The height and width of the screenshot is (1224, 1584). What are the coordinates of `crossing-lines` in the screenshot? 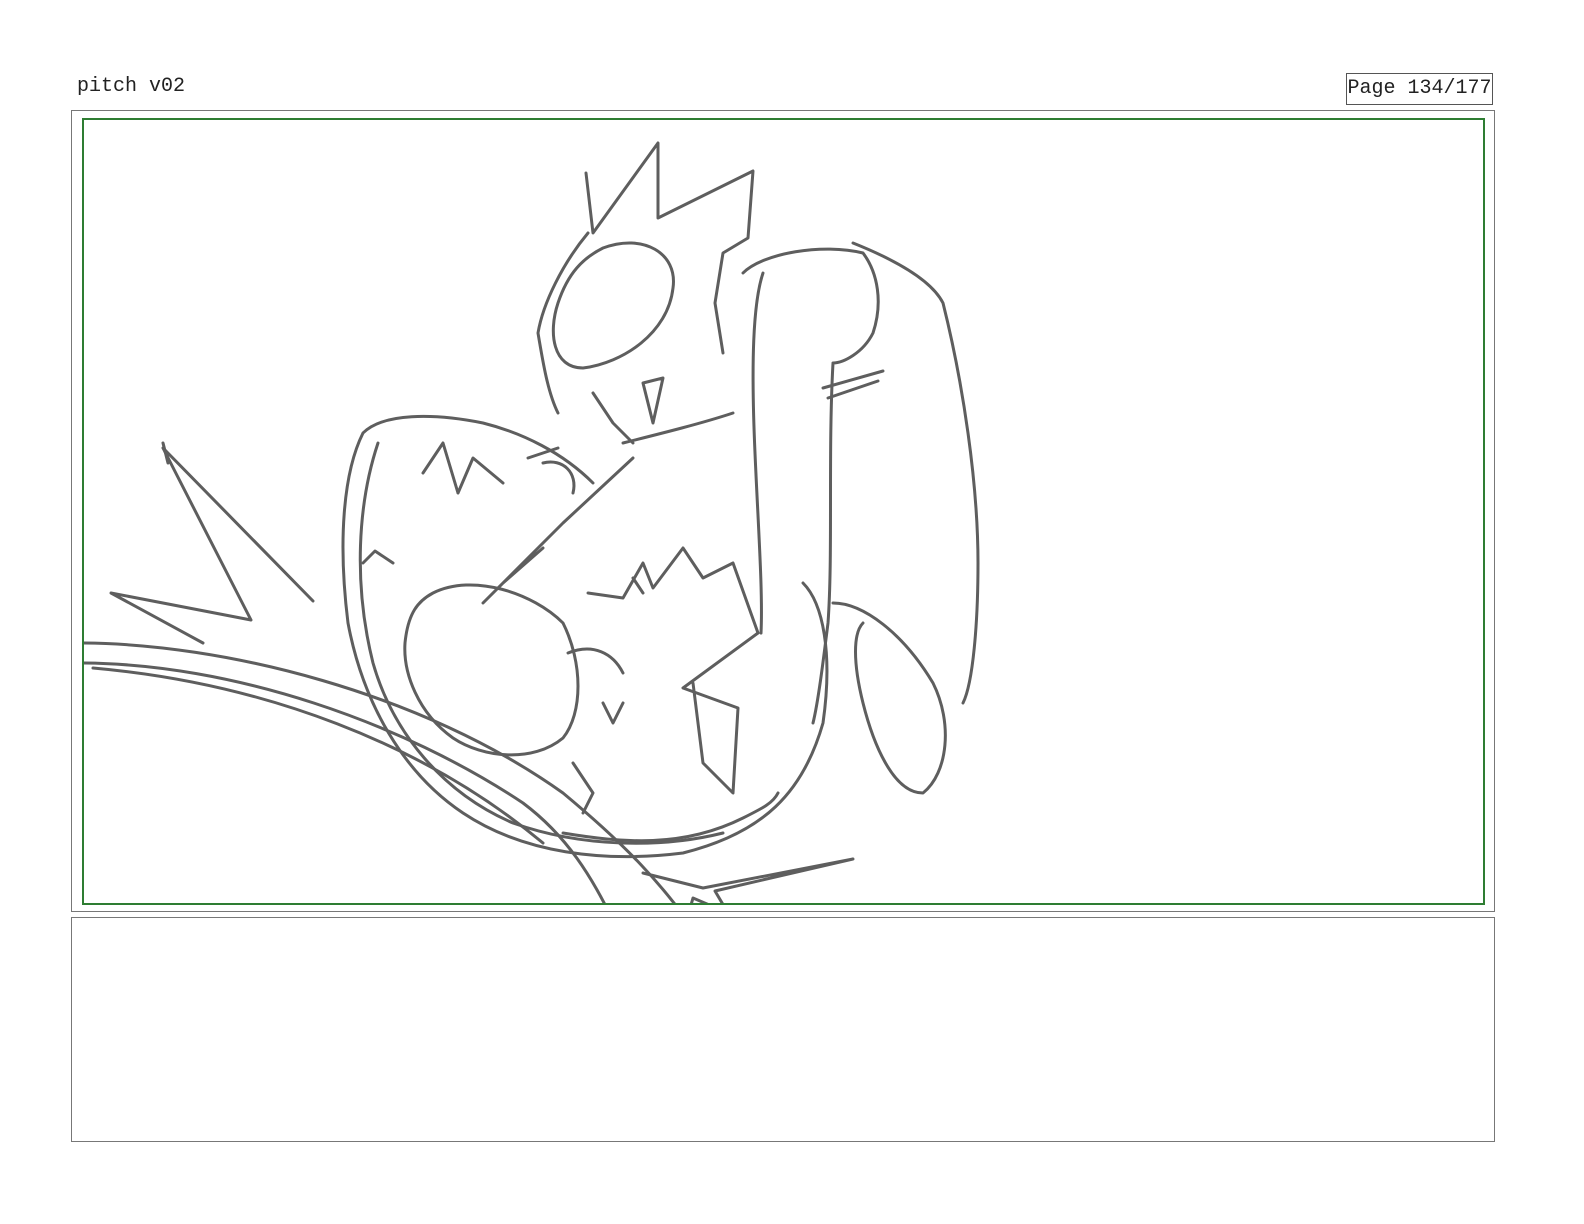 It's located at (558, 530).